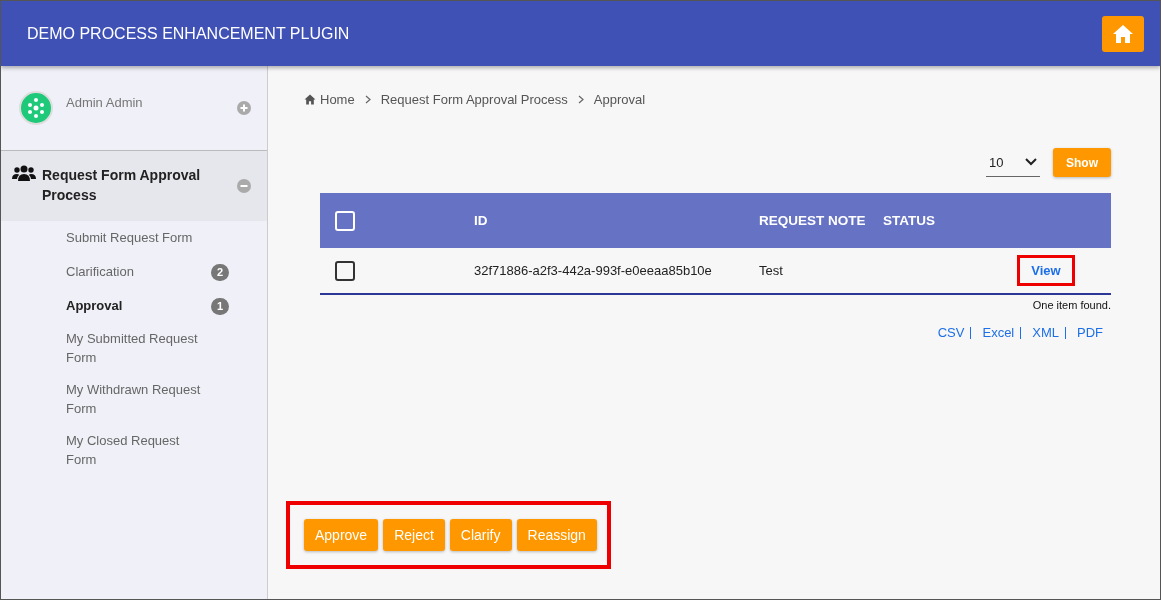  Describe the element at coordinates (1071, 305) in the screenshot. I see `result-count: One item found.` at that location.